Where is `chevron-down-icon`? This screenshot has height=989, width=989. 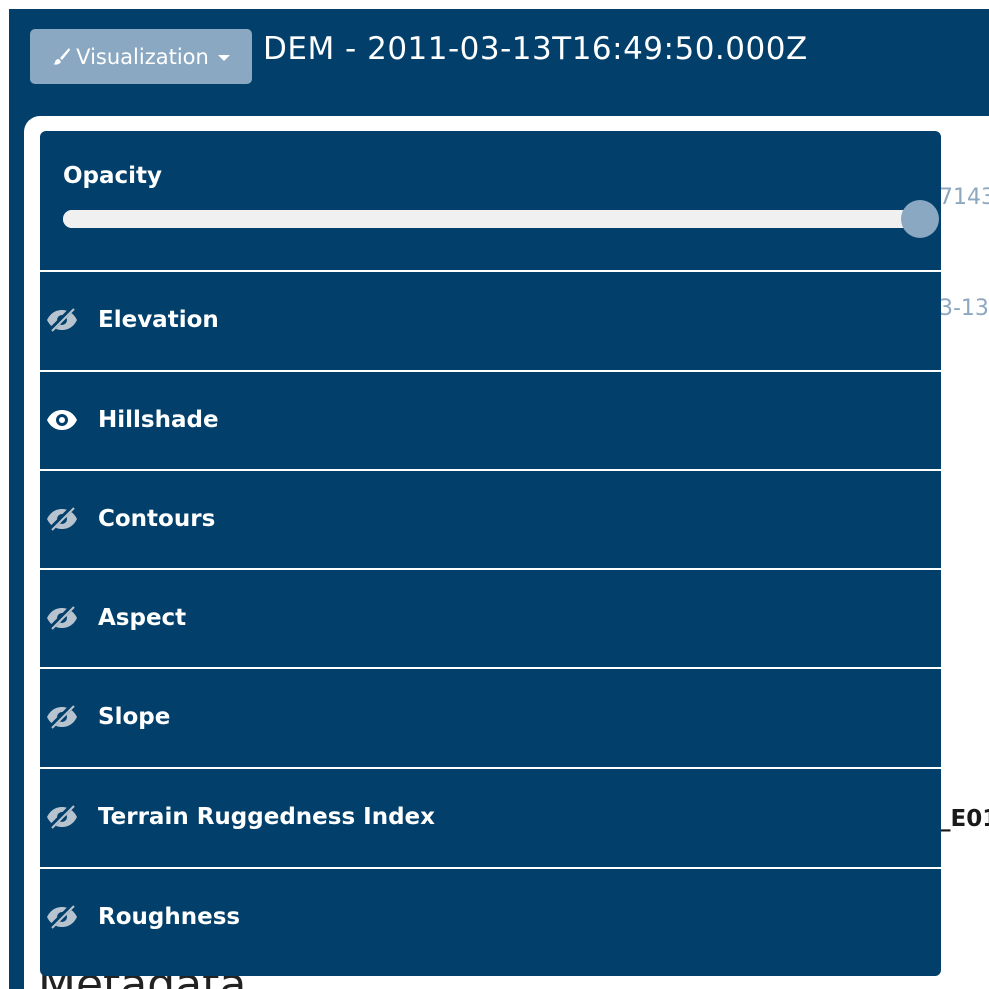
chevron-down-icon is located at coordinates (223, 58).